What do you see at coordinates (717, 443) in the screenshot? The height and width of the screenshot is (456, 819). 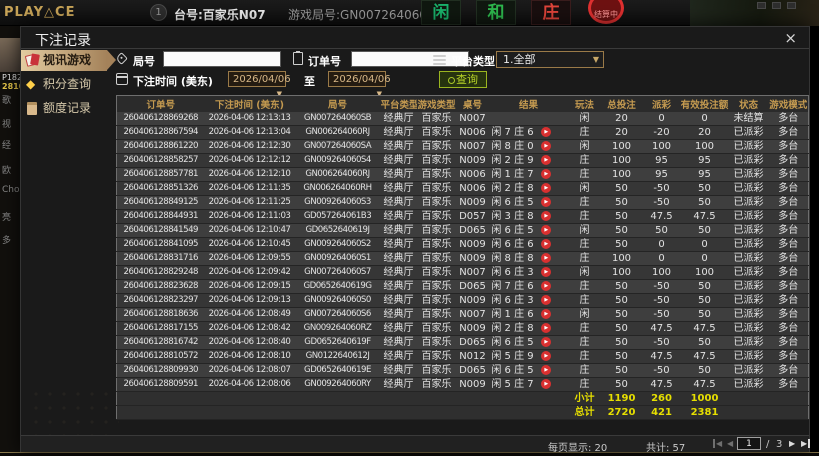 I see `first-page-icon: ◀` at bounding box center [717, 443].